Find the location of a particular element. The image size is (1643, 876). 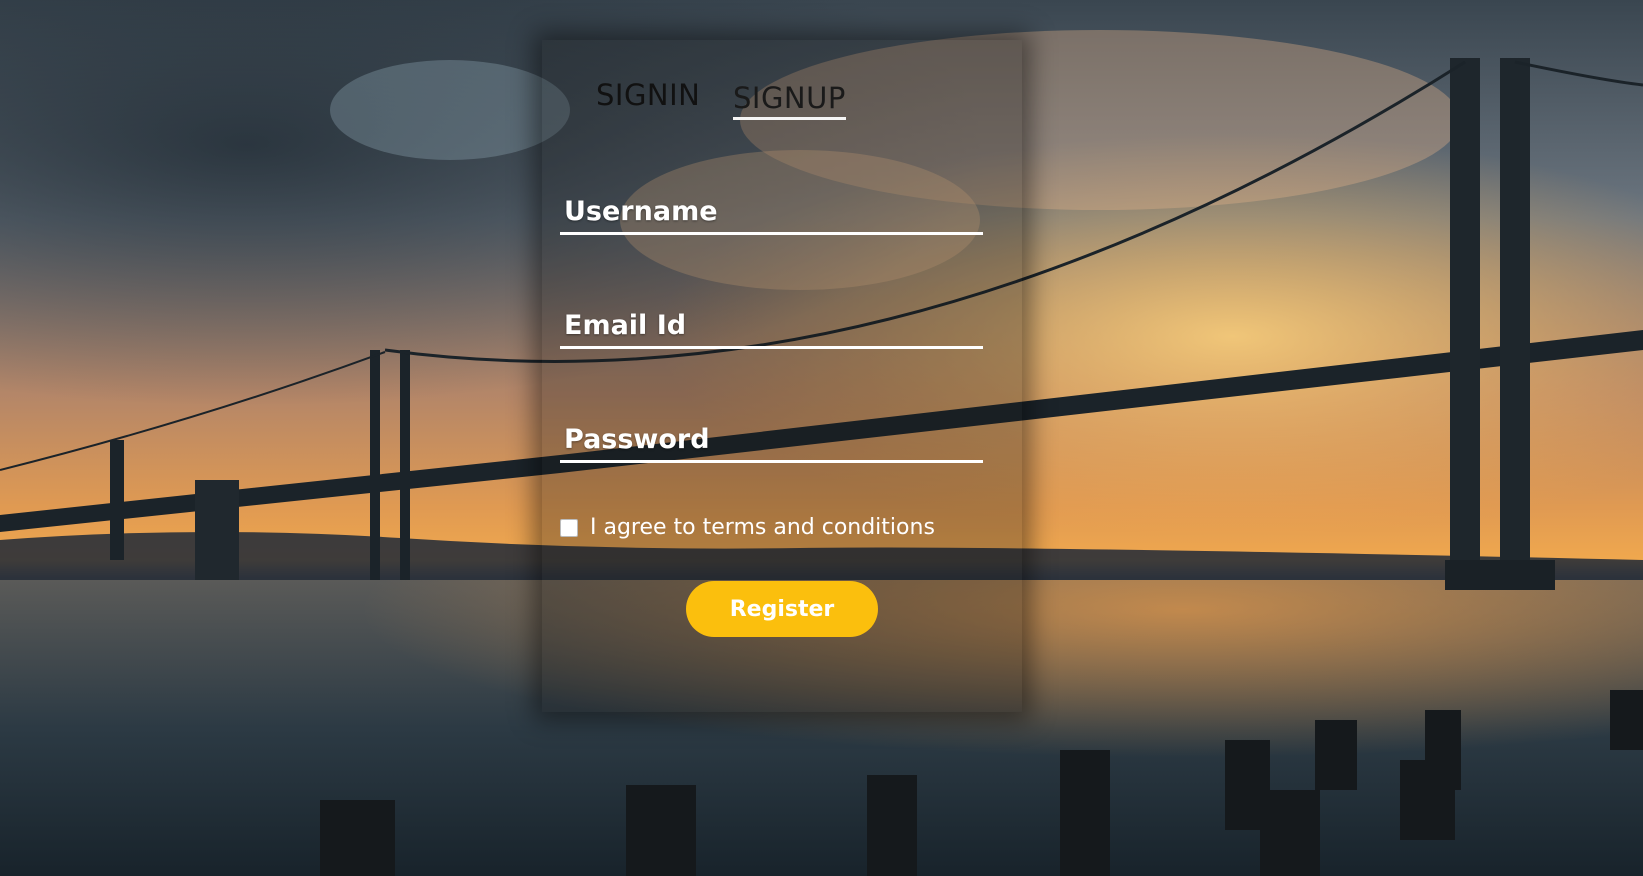

terms-checkbox is located at coordinates (569, 527).